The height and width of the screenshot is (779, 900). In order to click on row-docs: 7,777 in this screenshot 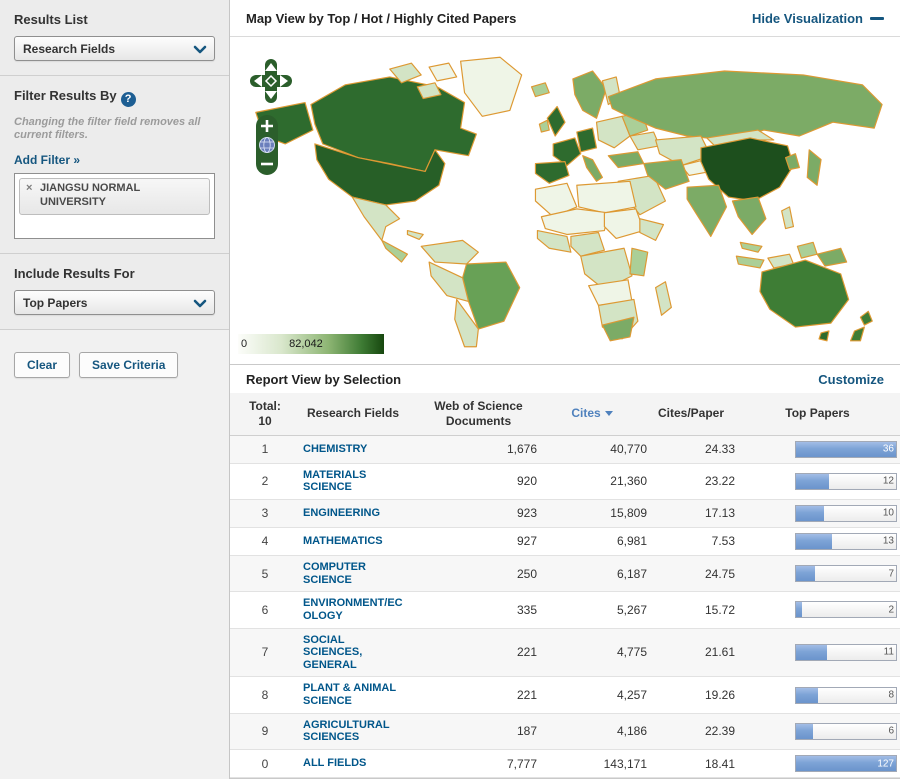, I will do `click(521, 763)`.